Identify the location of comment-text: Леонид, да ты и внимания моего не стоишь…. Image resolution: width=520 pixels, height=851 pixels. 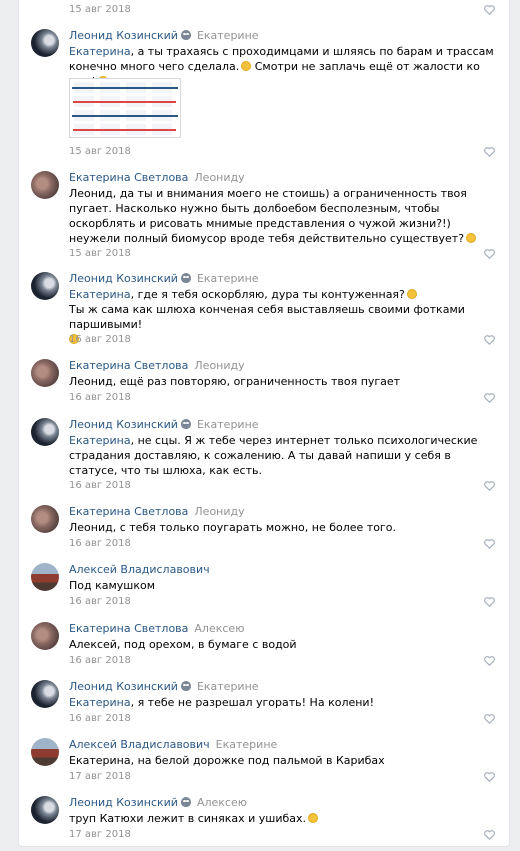
(285, 216).